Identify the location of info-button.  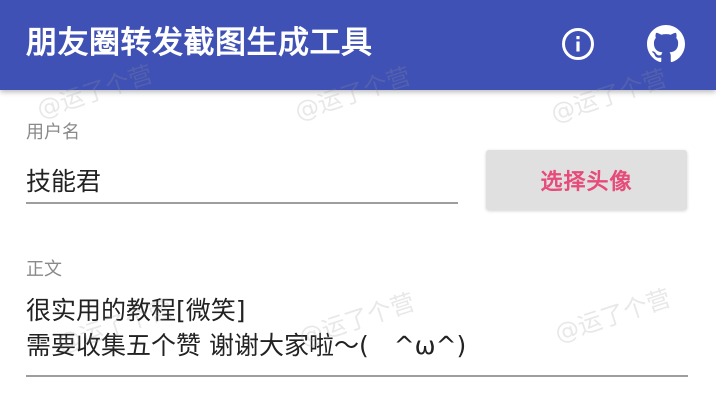
(578, 44).